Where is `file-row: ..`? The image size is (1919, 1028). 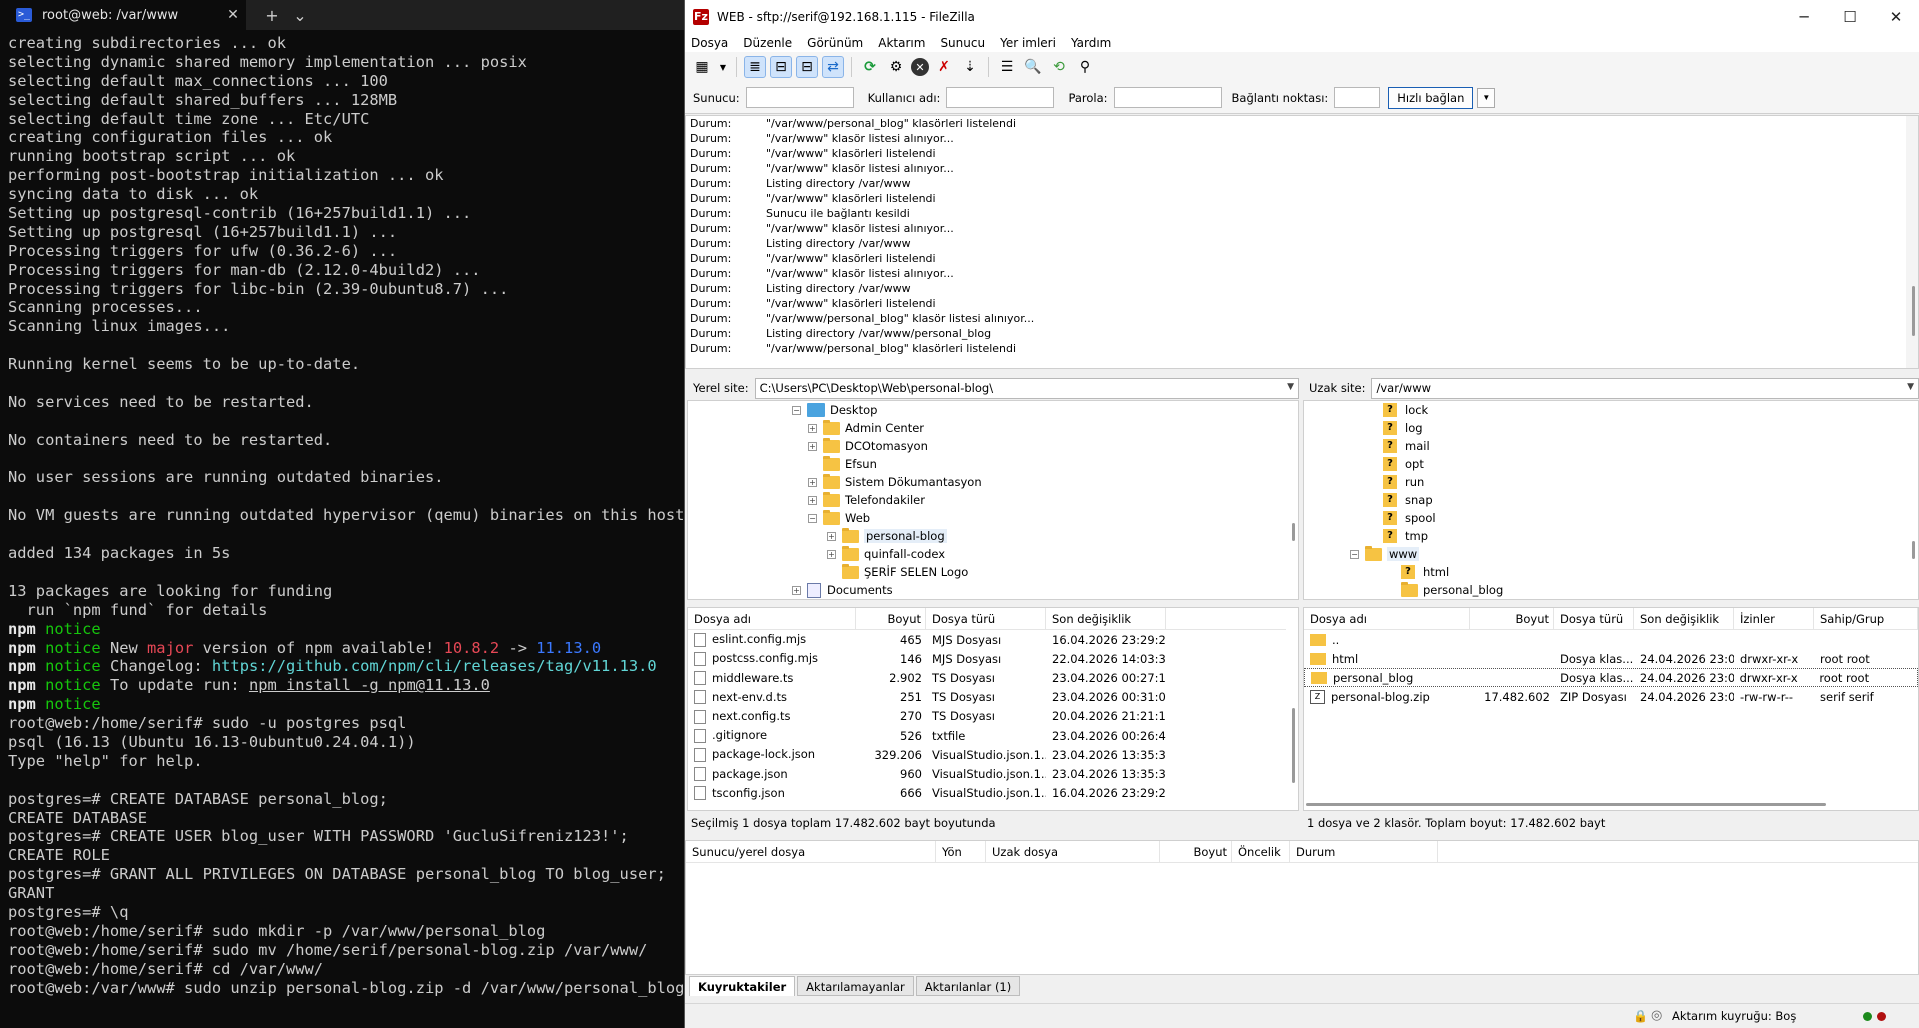 file-row: .. is located at coordinates (1611, 639).